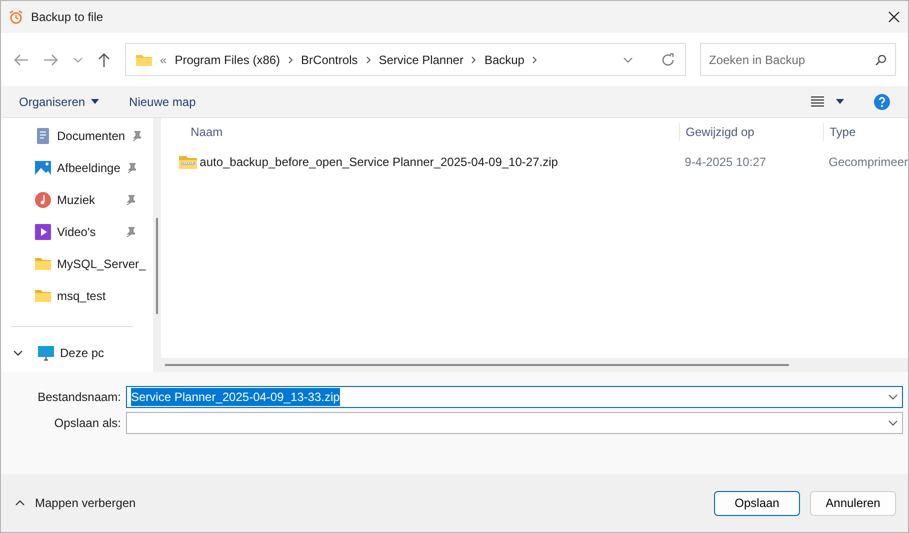  Describe the element at coordinates (329, 59) in the screenshot. I see `breadcrumb-item: BrControls` at that location.